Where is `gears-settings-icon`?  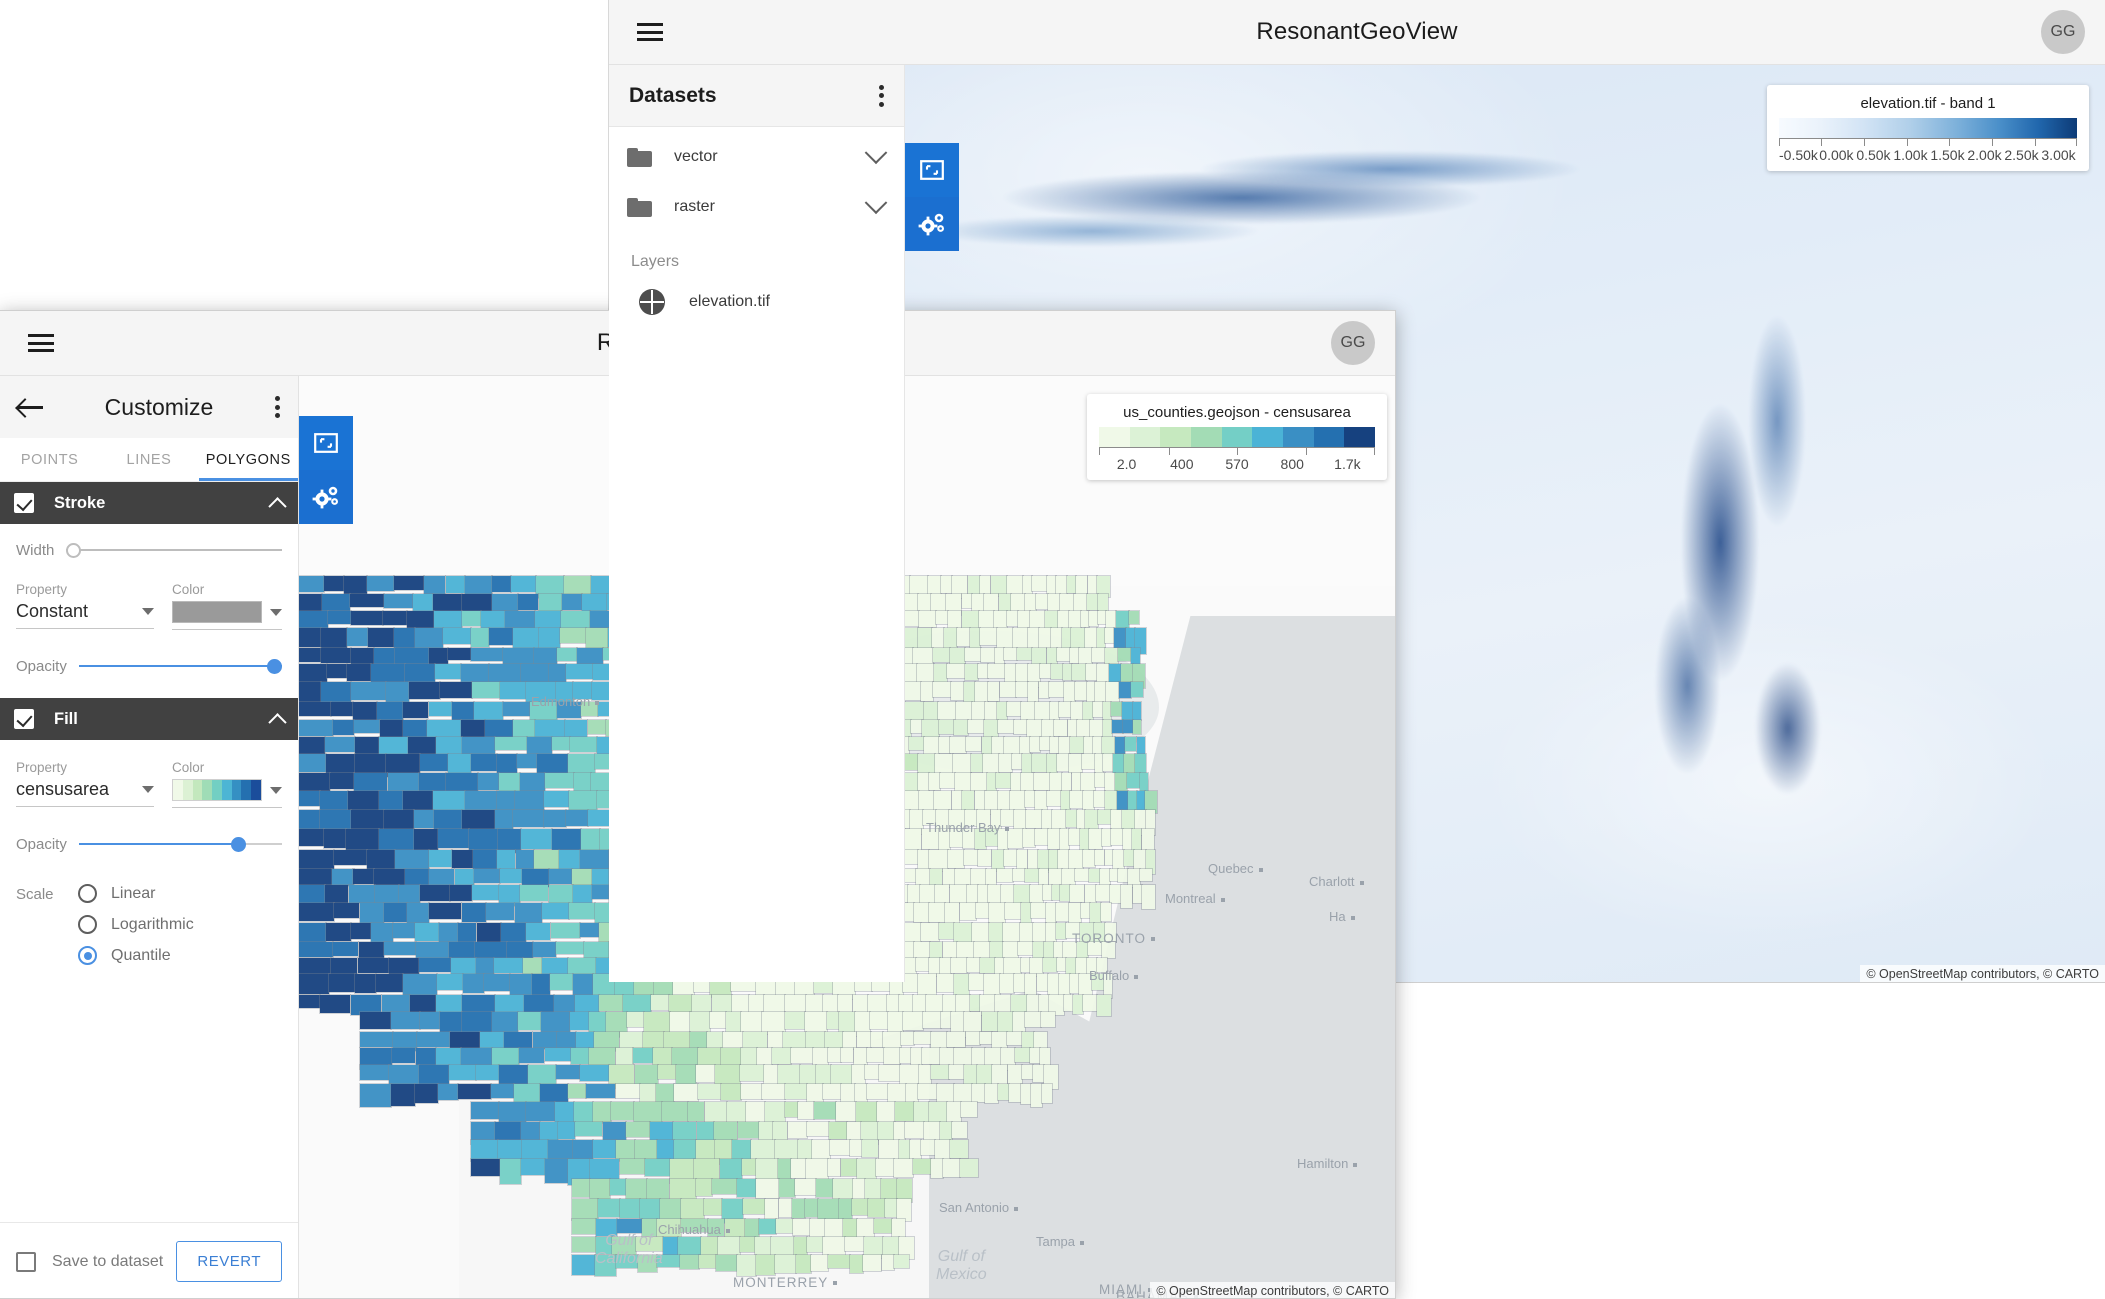 gears-settings-icon is located at coordinates (932, 224).